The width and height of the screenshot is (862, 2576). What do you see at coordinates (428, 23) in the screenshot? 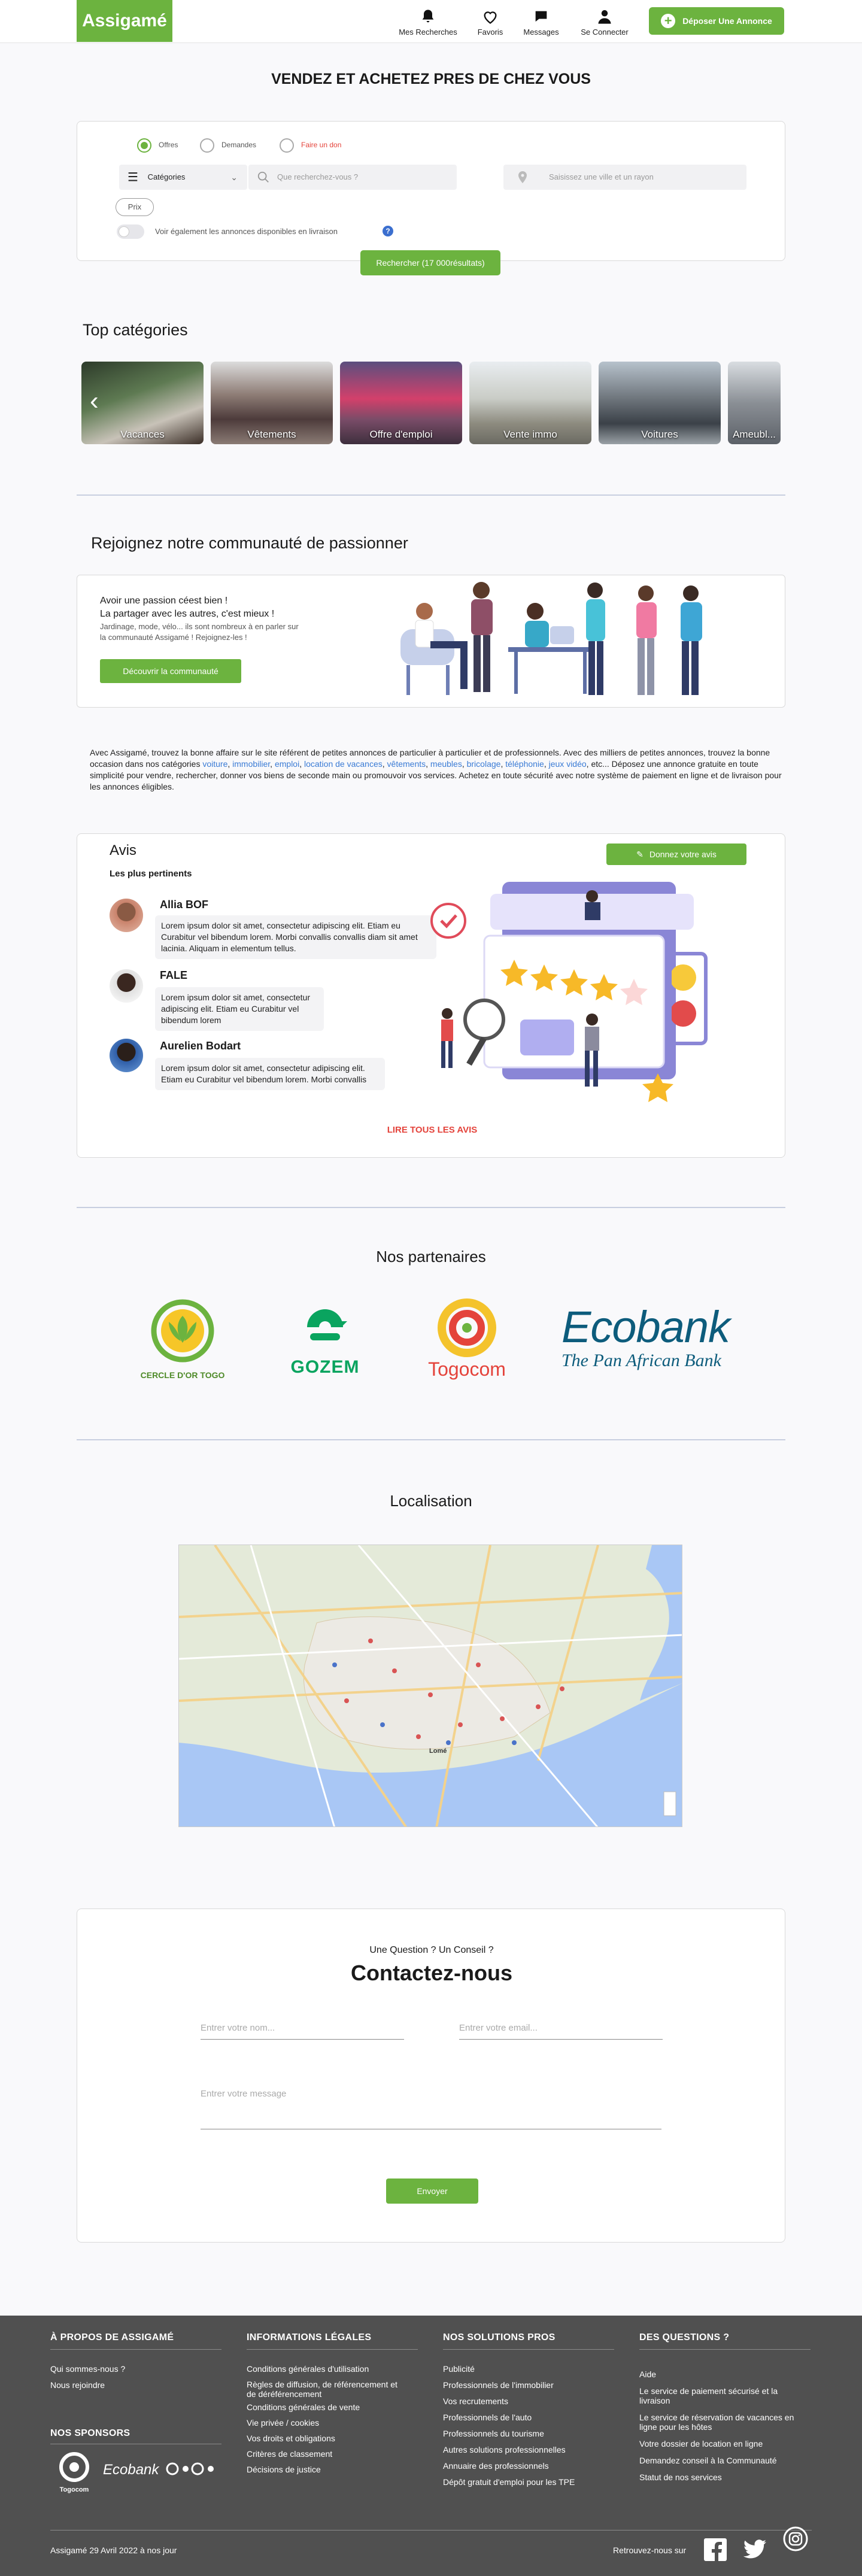
I see `nav-mes-recherches: Mes Recherches` at bounding box center [428, 23].